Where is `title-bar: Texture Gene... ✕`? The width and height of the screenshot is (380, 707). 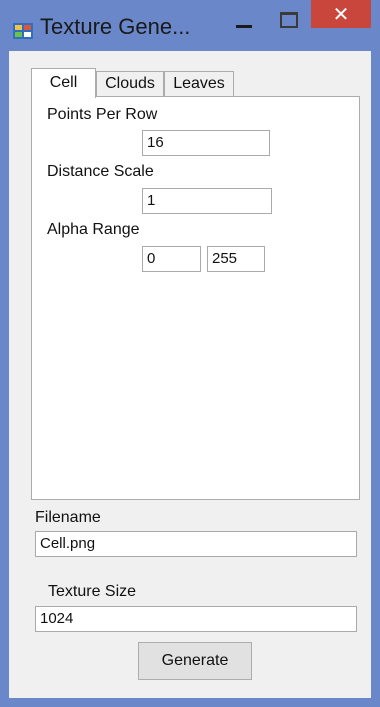
title-bar: Texture Gene... ✕ is located at coordinates (190, 26).